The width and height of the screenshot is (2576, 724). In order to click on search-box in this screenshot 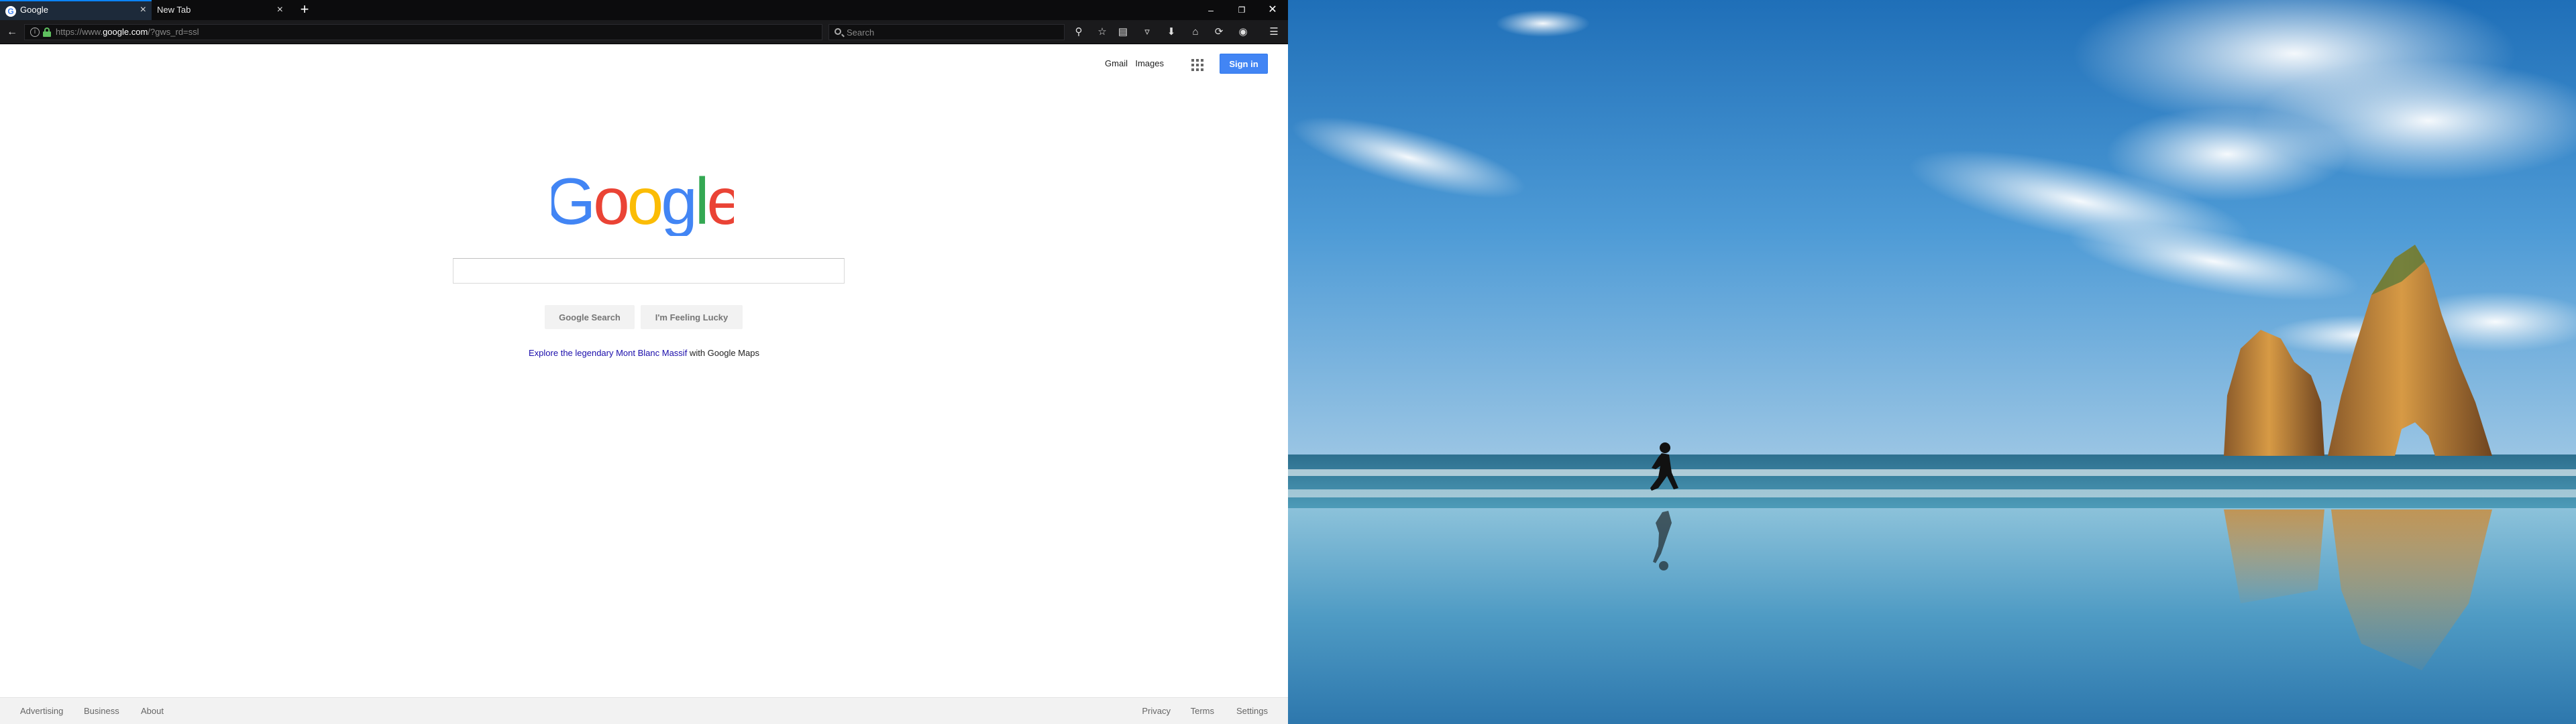, I will do `click(649, 271)`.